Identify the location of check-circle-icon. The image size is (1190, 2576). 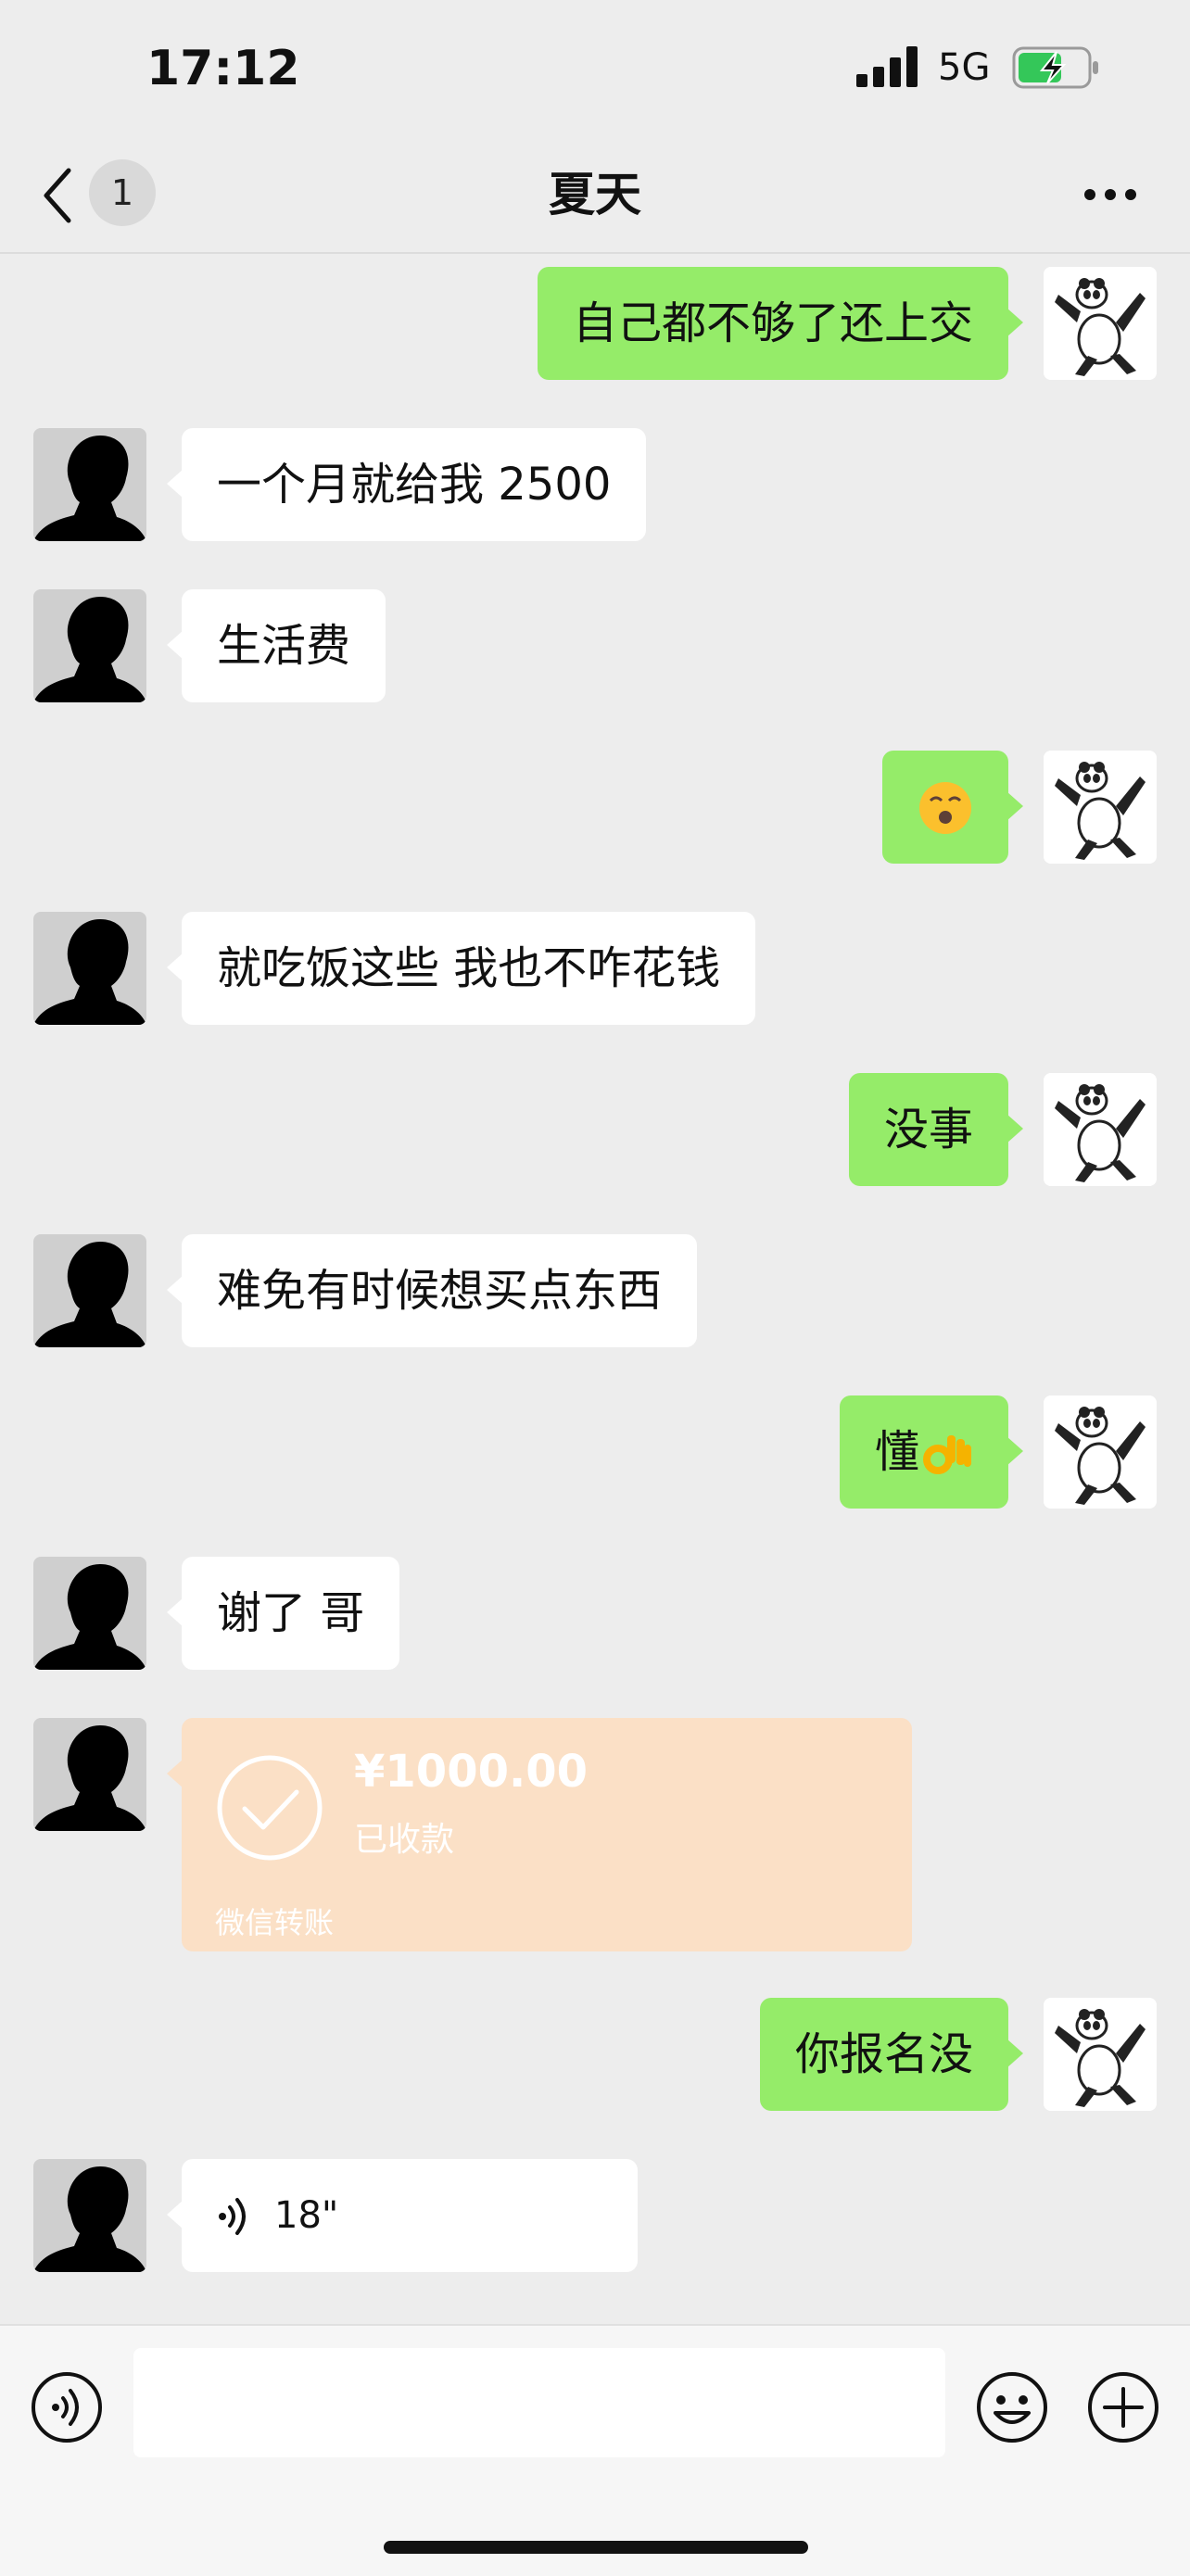
(270, 1808).